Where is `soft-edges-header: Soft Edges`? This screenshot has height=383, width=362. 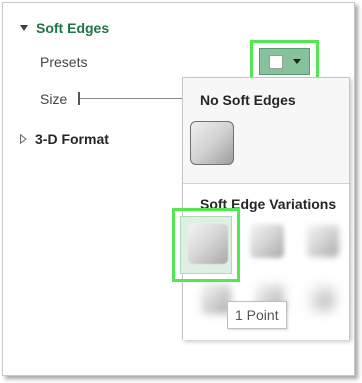 soft-edges-header: Soft Edges is located at coordinates (64, 28).